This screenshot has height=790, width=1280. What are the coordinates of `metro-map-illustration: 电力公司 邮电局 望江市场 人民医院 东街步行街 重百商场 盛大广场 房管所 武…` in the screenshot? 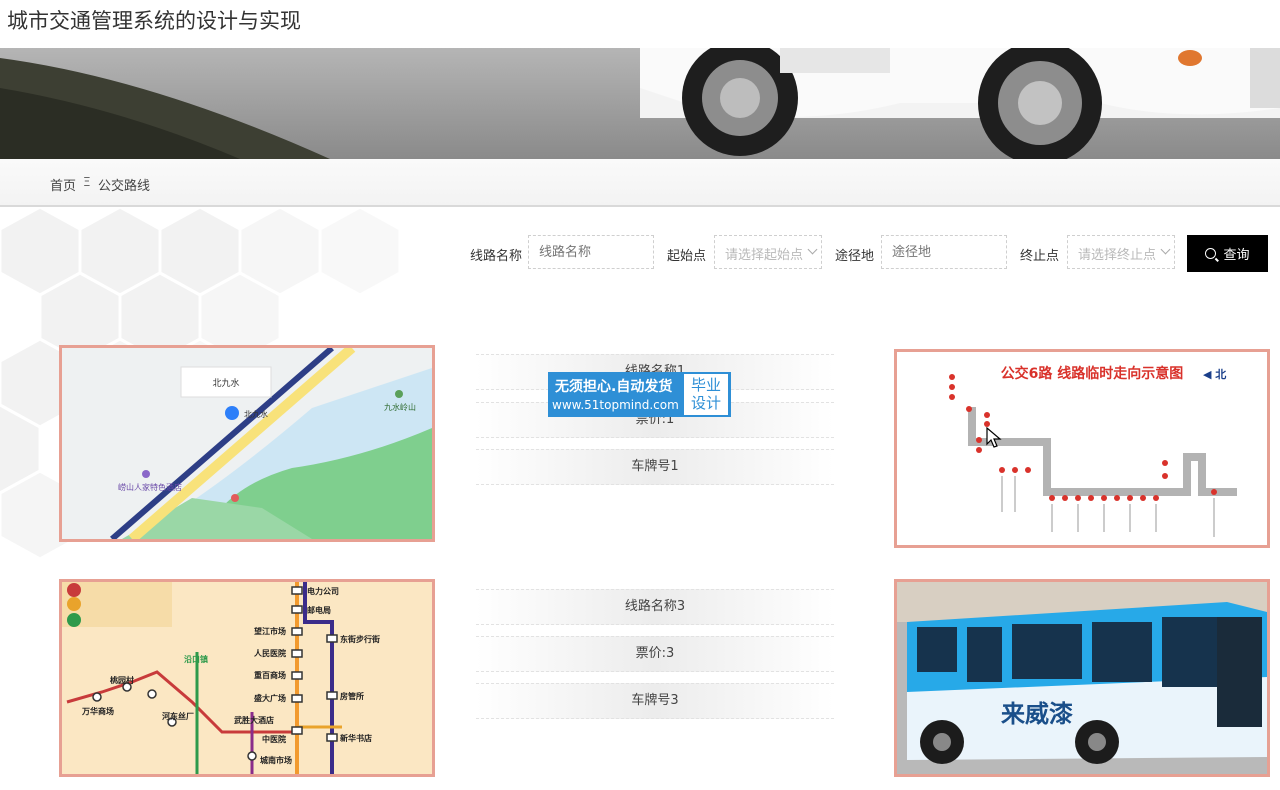 It's located at (247, 678).